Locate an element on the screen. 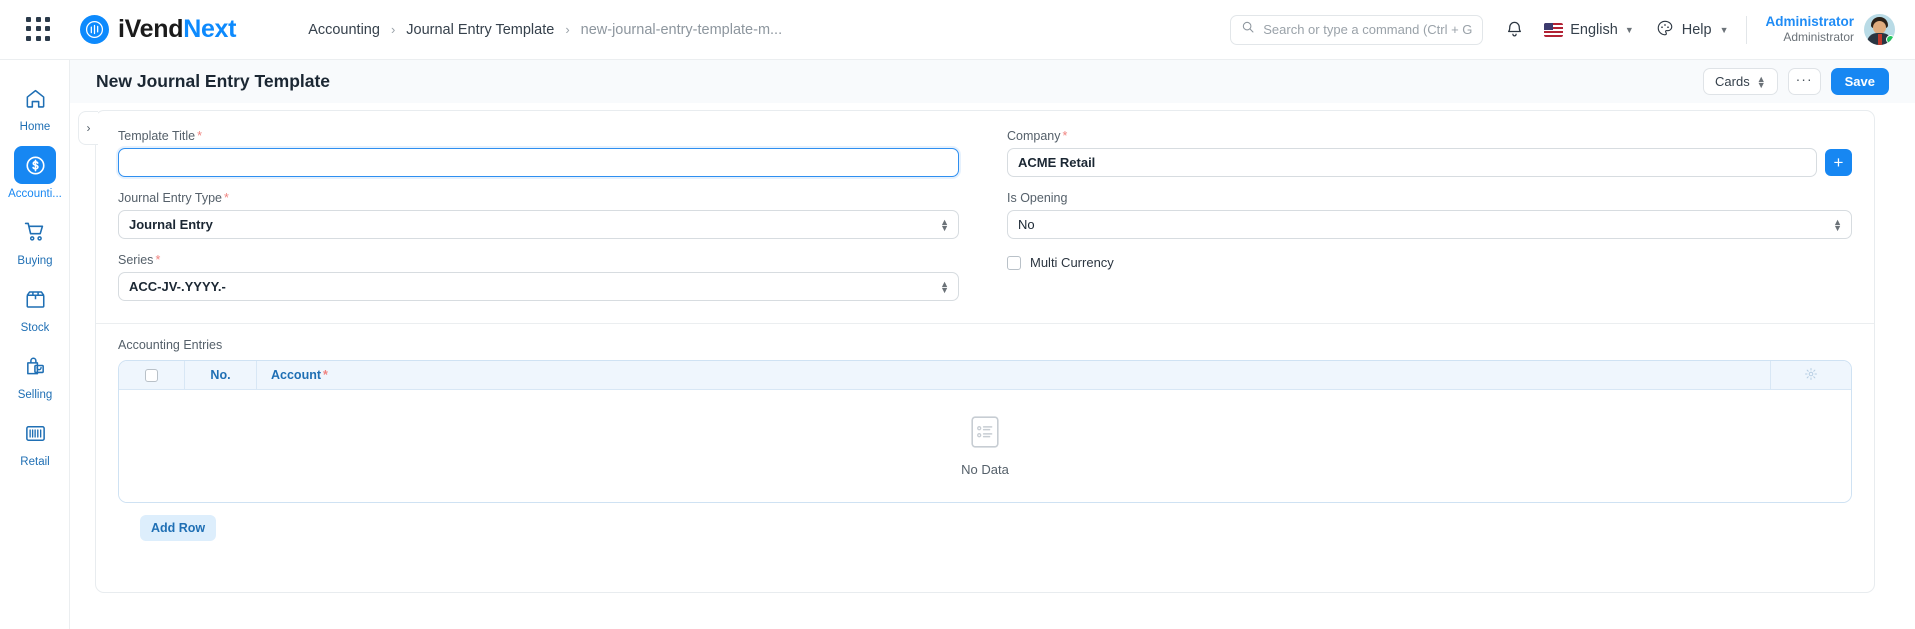 The image size is (1915, 629). gear-icon is located at coordinates (1811, 375).